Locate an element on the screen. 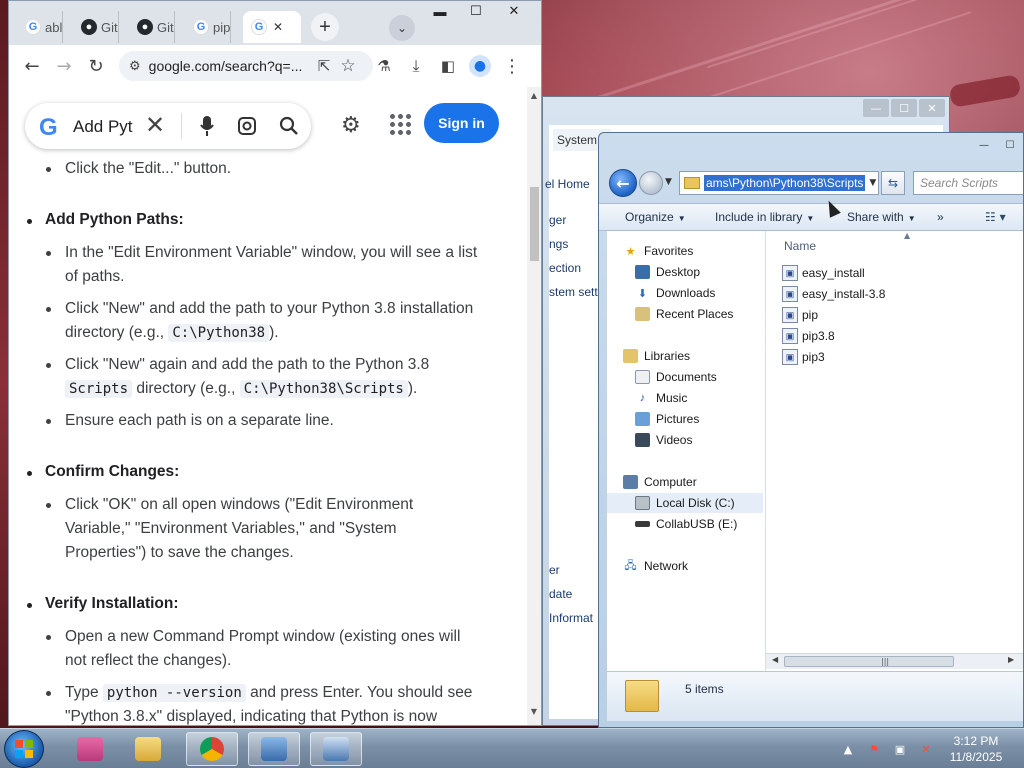 The width and height of the screenshot is (1024, 768). google-search-box: G Add Pyt ✕ is located at coordinates (168, 126).